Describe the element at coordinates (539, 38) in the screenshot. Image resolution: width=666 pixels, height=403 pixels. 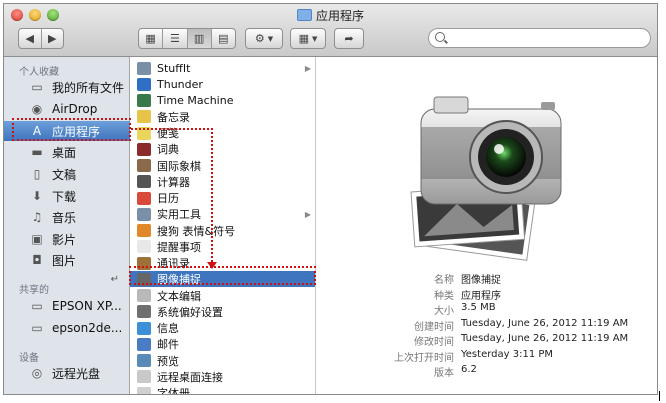
I see `search-field` at that location.